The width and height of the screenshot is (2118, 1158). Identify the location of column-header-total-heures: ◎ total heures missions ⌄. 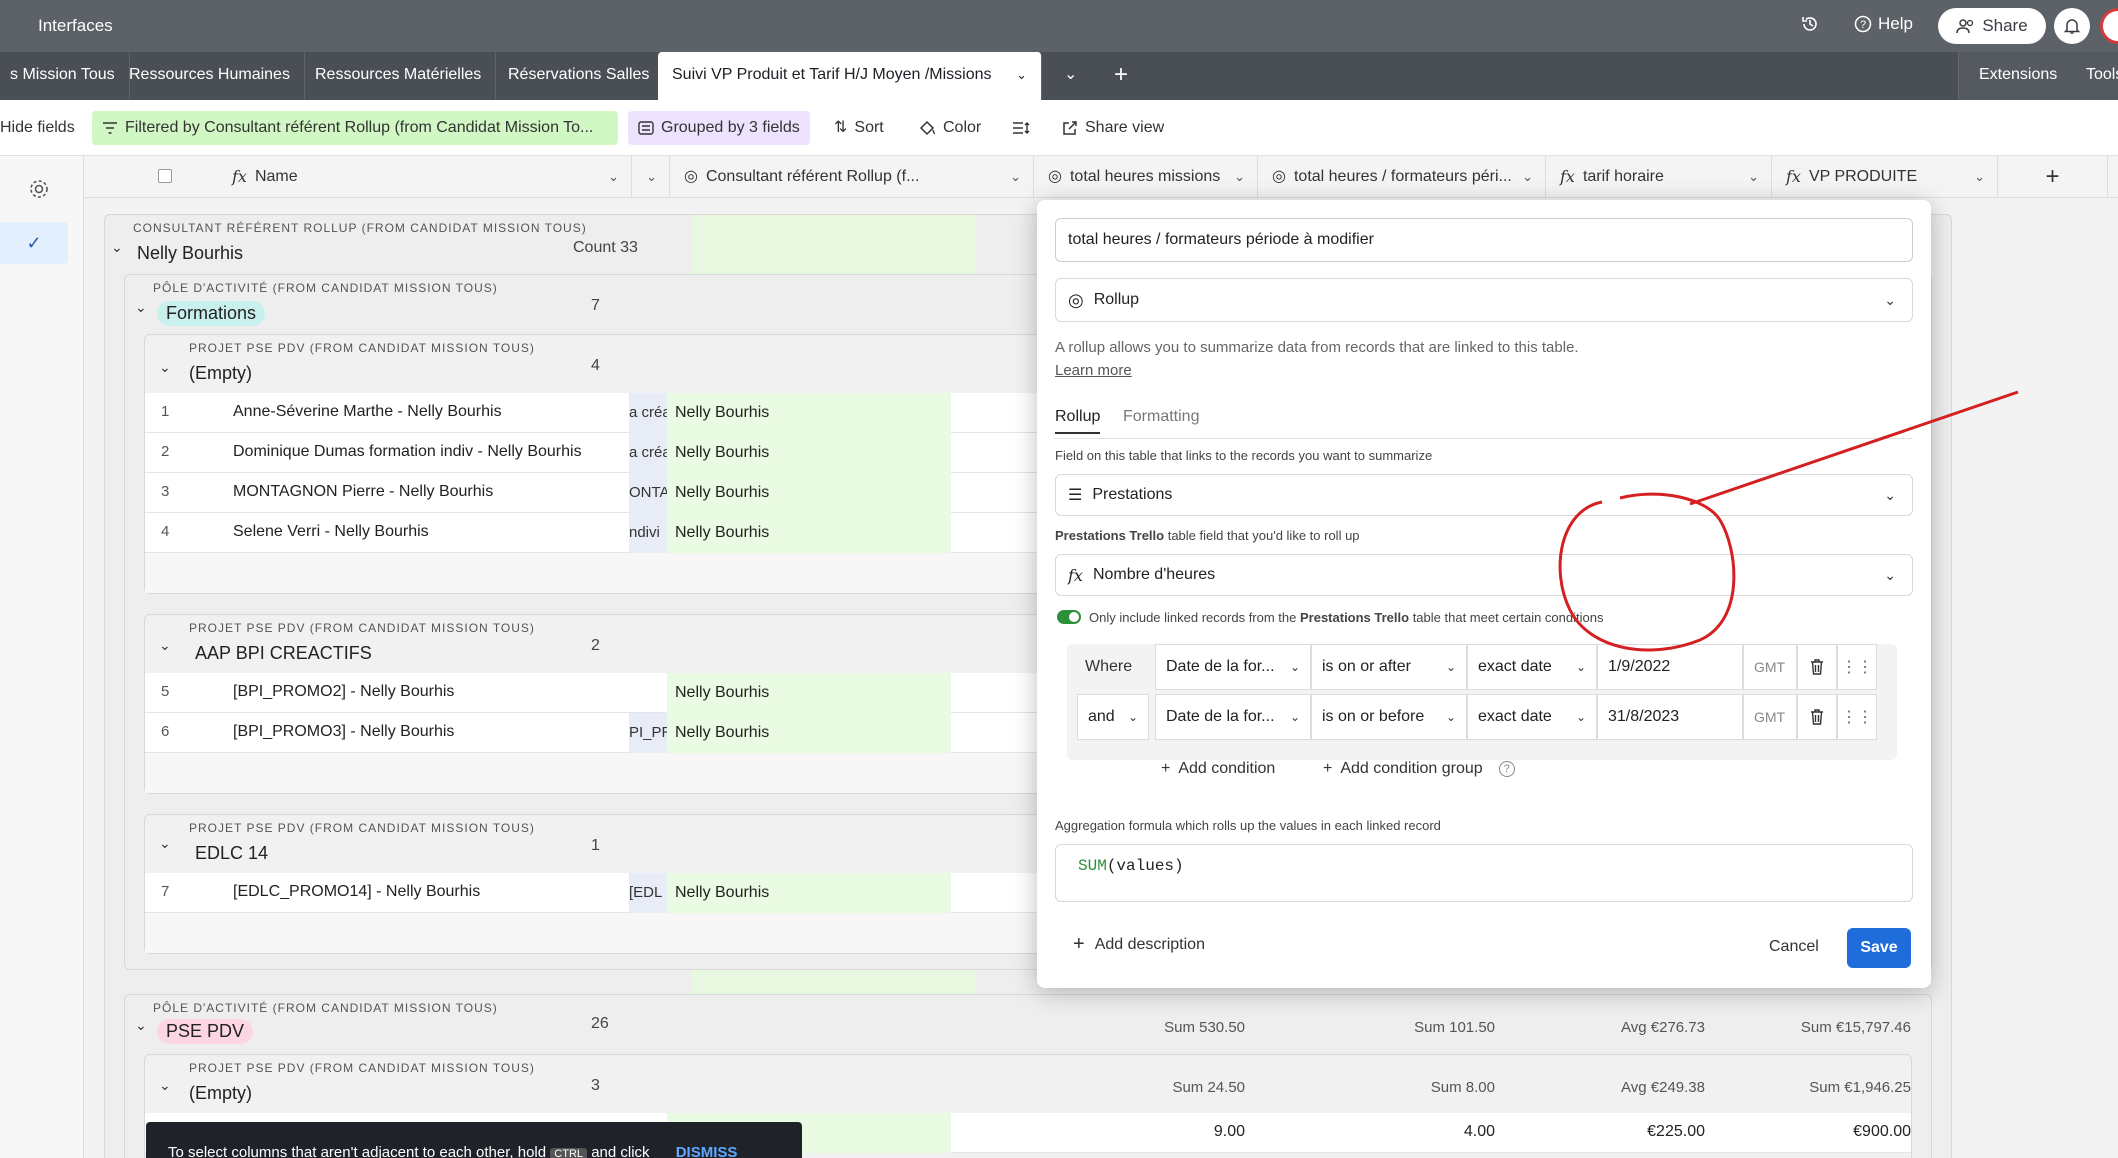
(1146, 177).